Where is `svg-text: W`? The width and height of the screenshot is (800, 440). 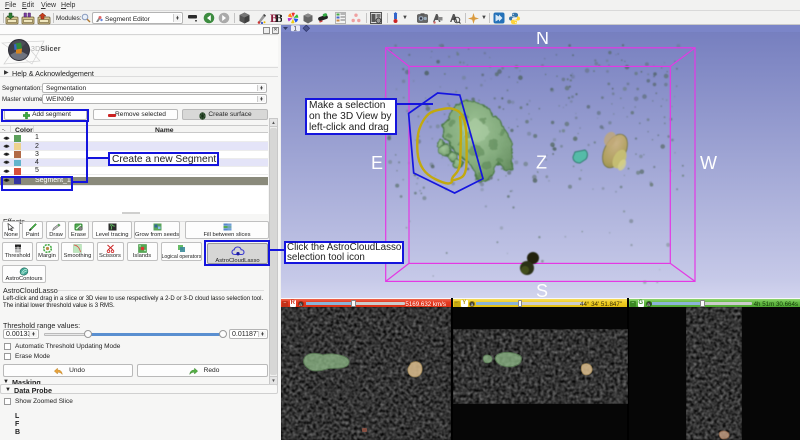
svg-text: W is located at coordinates (708, 163).